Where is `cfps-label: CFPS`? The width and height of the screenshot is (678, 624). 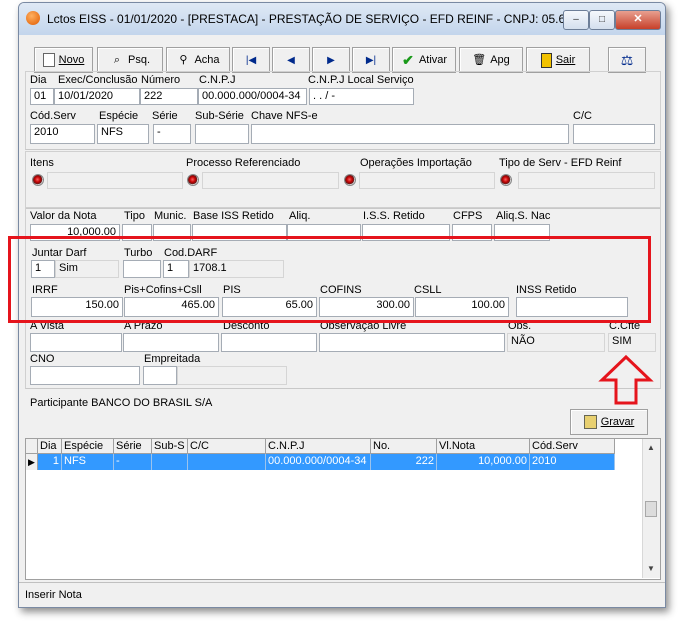
cfps-label: CFPS is located at coordinates (468, 216).